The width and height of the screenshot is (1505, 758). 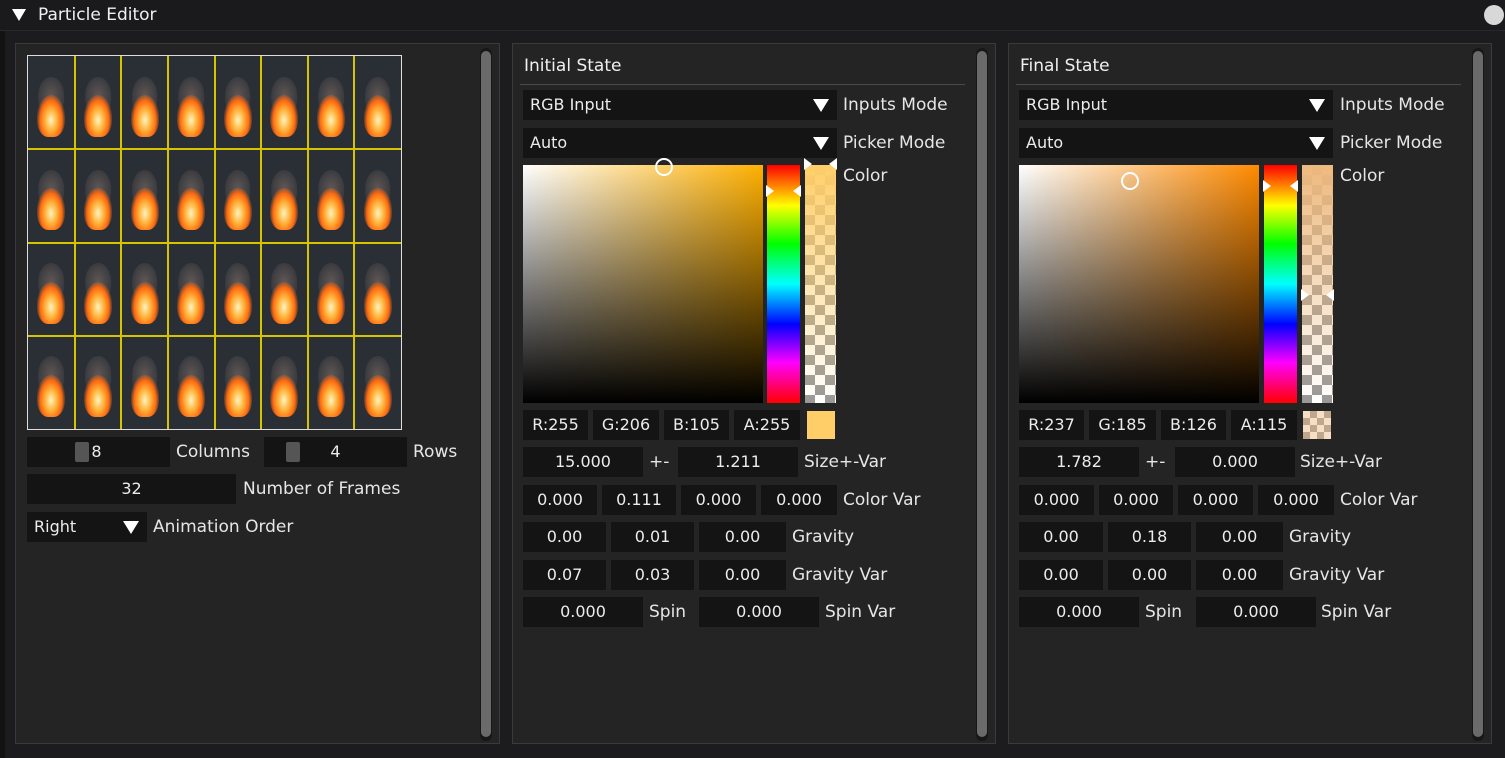 What do you see at coordinates (1296, 500) in the screenshot?
I see `final-color-var-4: 0.000` at bounding box center [1296, 500].